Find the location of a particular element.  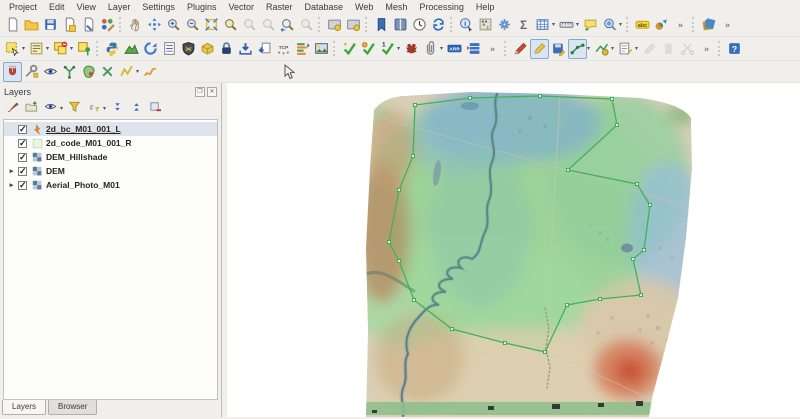

deselect-features-dropdown-arrow-icon: ▾ is located at coordinates (71, 48).